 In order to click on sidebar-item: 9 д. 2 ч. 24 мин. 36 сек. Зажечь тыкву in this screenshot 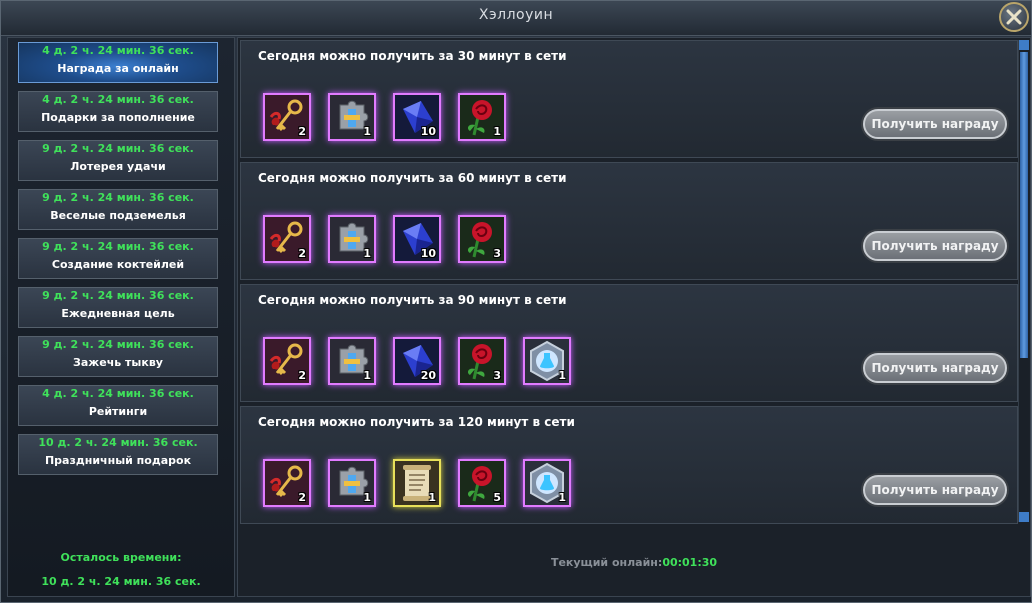, I will do `click(118, 356)`.